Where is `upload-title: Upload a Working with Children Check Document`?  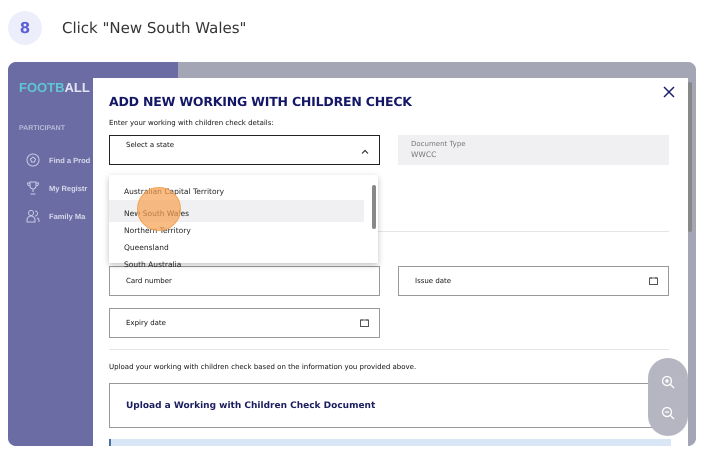
upload-title: Upload a Working with Children Check Document is located at coordinates (251, 405).